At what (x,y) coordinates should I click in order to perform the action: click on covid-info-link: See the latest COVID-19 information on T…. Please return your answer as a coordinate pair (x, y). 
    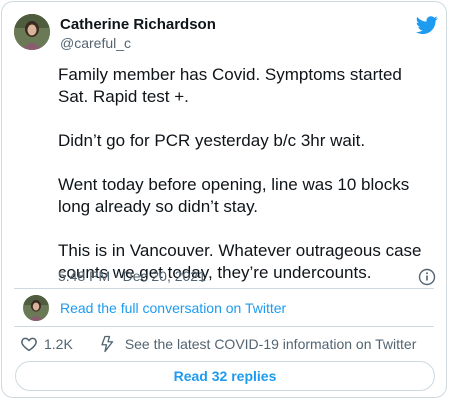
    Looking at the image, I should click on (271, 344).